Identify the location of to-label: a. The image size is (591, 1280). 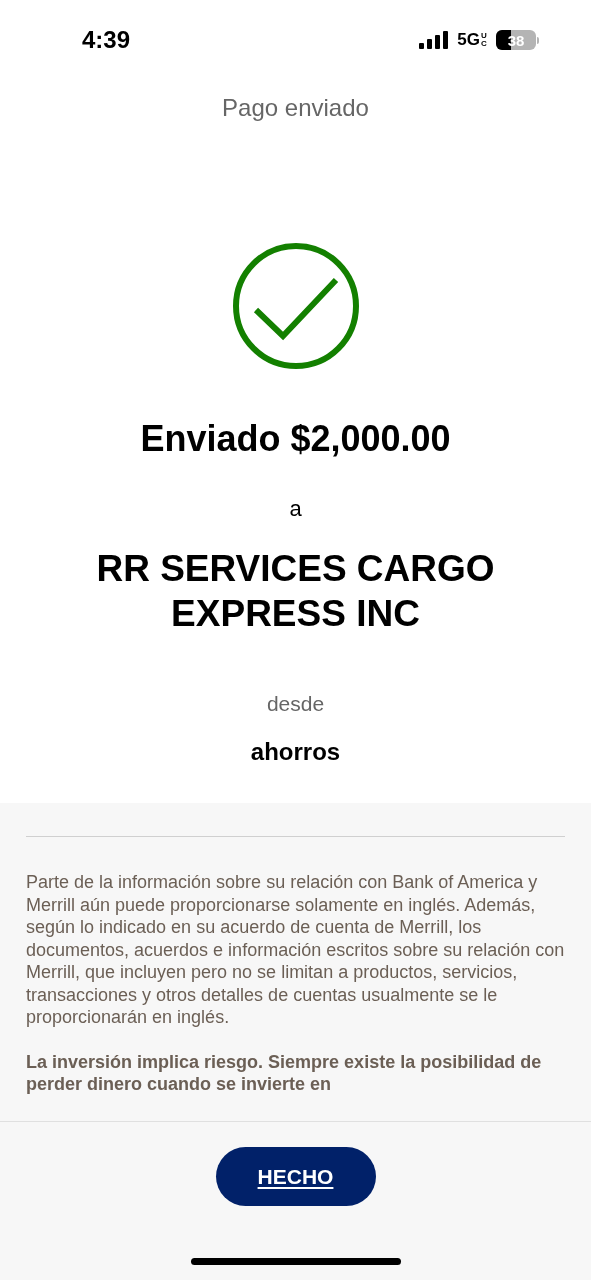
(295, 509).